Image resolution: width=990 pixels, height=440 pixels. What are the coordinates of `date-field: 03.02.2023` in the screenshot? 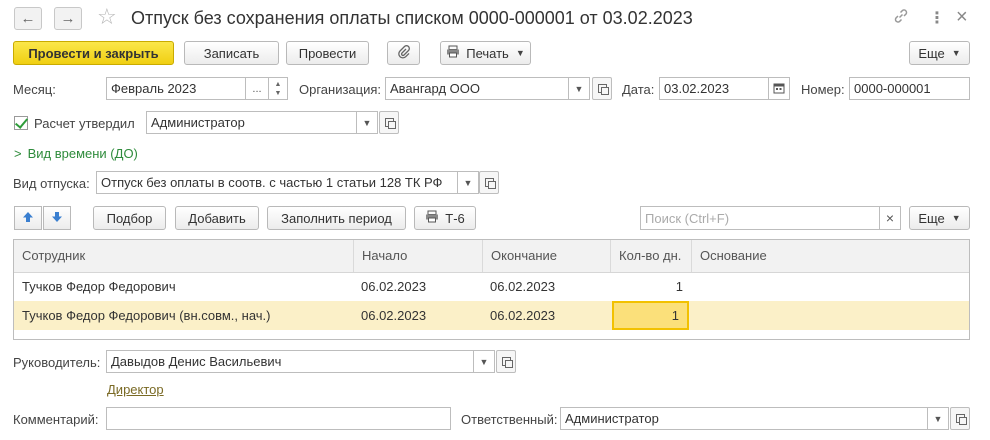 It's located at (714, 88).